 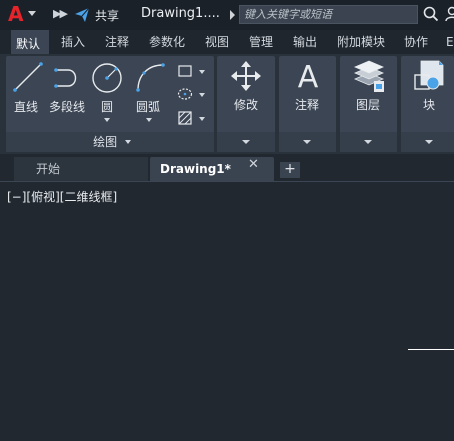 What do you see at coordinates (167, 42) in the screenshot?
I see `tab-parametric: 参数化` at bounding box center [167, 42].